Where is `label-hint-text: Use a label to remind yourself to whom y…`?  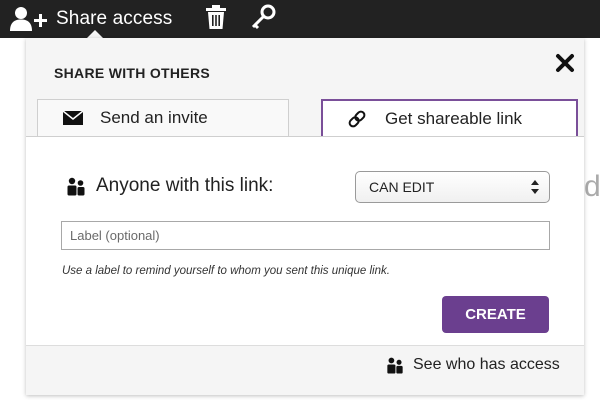 label-hint-text: Use a label to remind yourself to whom y… is located at coordinates (226, 271).